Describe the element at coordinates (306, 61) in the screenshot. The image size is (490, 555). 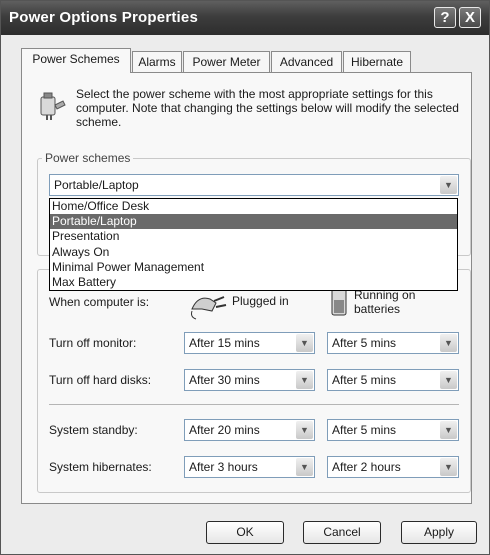
I see `tab-advanced: Advanced` at that location.